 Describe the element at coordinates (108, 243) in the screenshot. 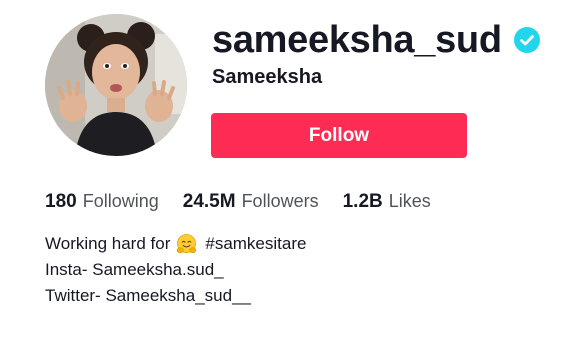

I see `bio-text: Working hard for` at that location.